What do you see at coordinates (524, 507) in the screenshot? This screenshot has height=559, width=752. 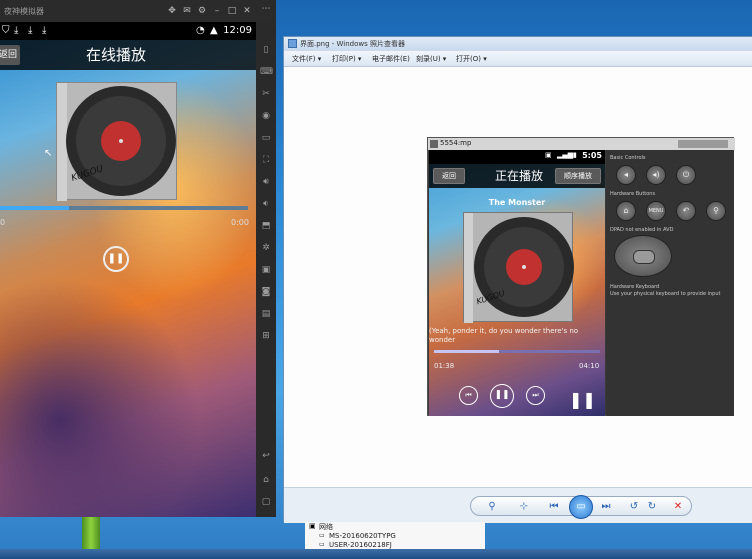 I see `actual-size-icon: ⊹` at bounding box center [524, 507].